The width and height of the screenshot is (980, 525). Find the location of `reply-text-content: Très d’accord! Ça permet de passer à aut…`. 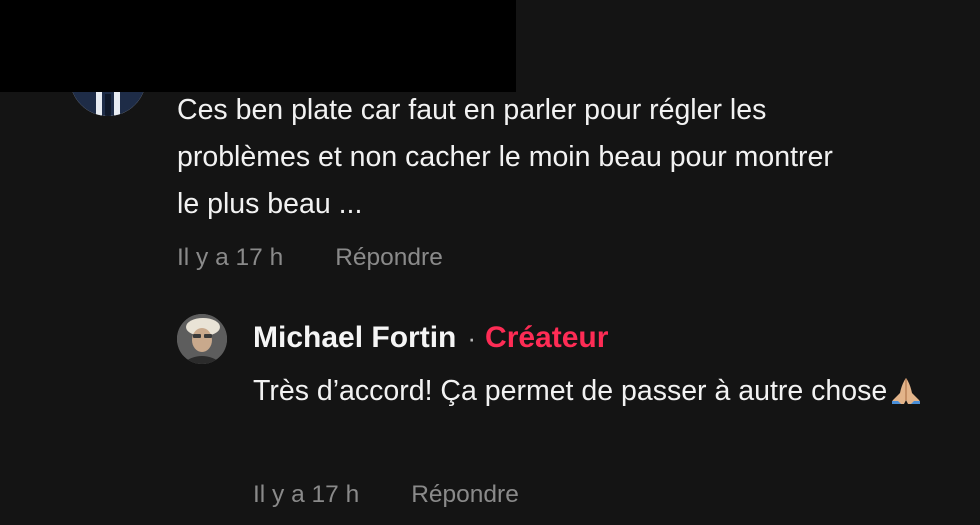

reply-text-content: Très d’accord! Ça permet de passer à aut… is located at coordinates (570, 391).